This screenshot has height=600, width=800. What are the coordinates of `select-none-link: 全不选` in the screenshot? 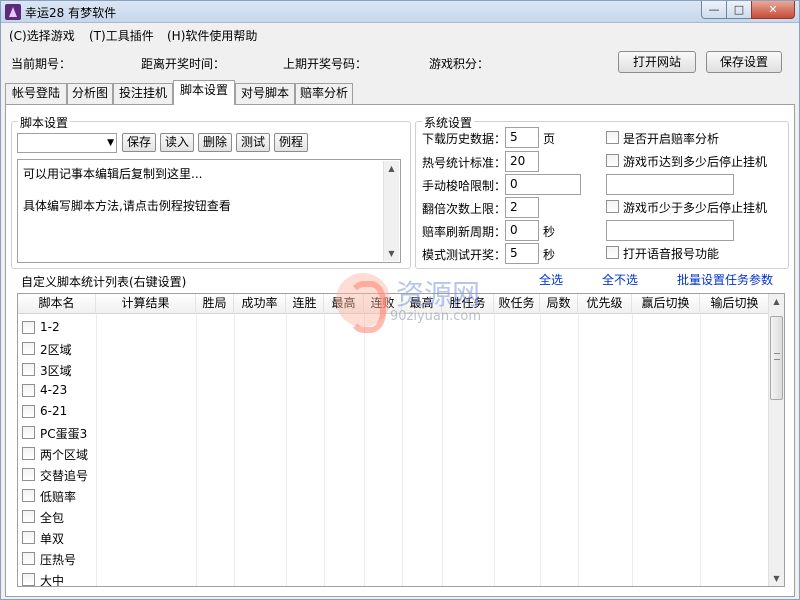 It's located at (620, 279).